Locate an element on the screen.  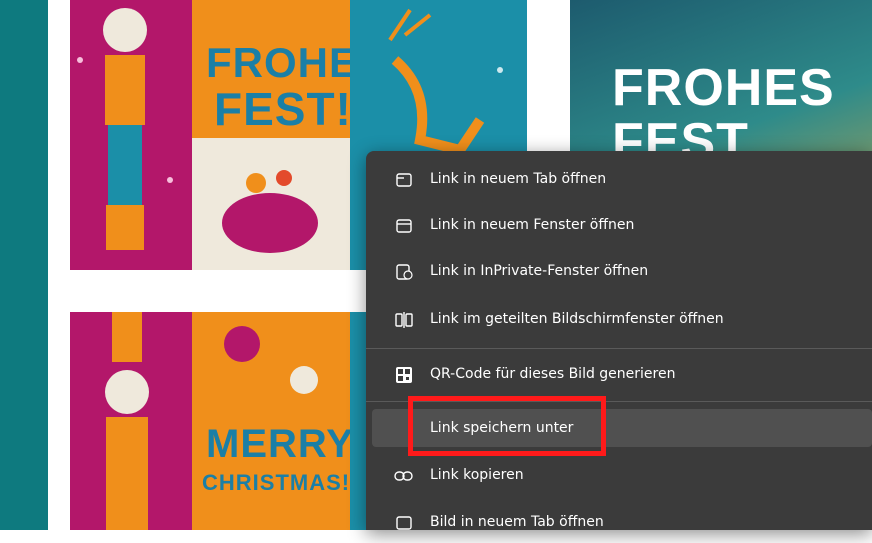
menu-item-open-link-inprivate: Link in InPrivate-Fenster öffnen is located at coordinates (622, 272).